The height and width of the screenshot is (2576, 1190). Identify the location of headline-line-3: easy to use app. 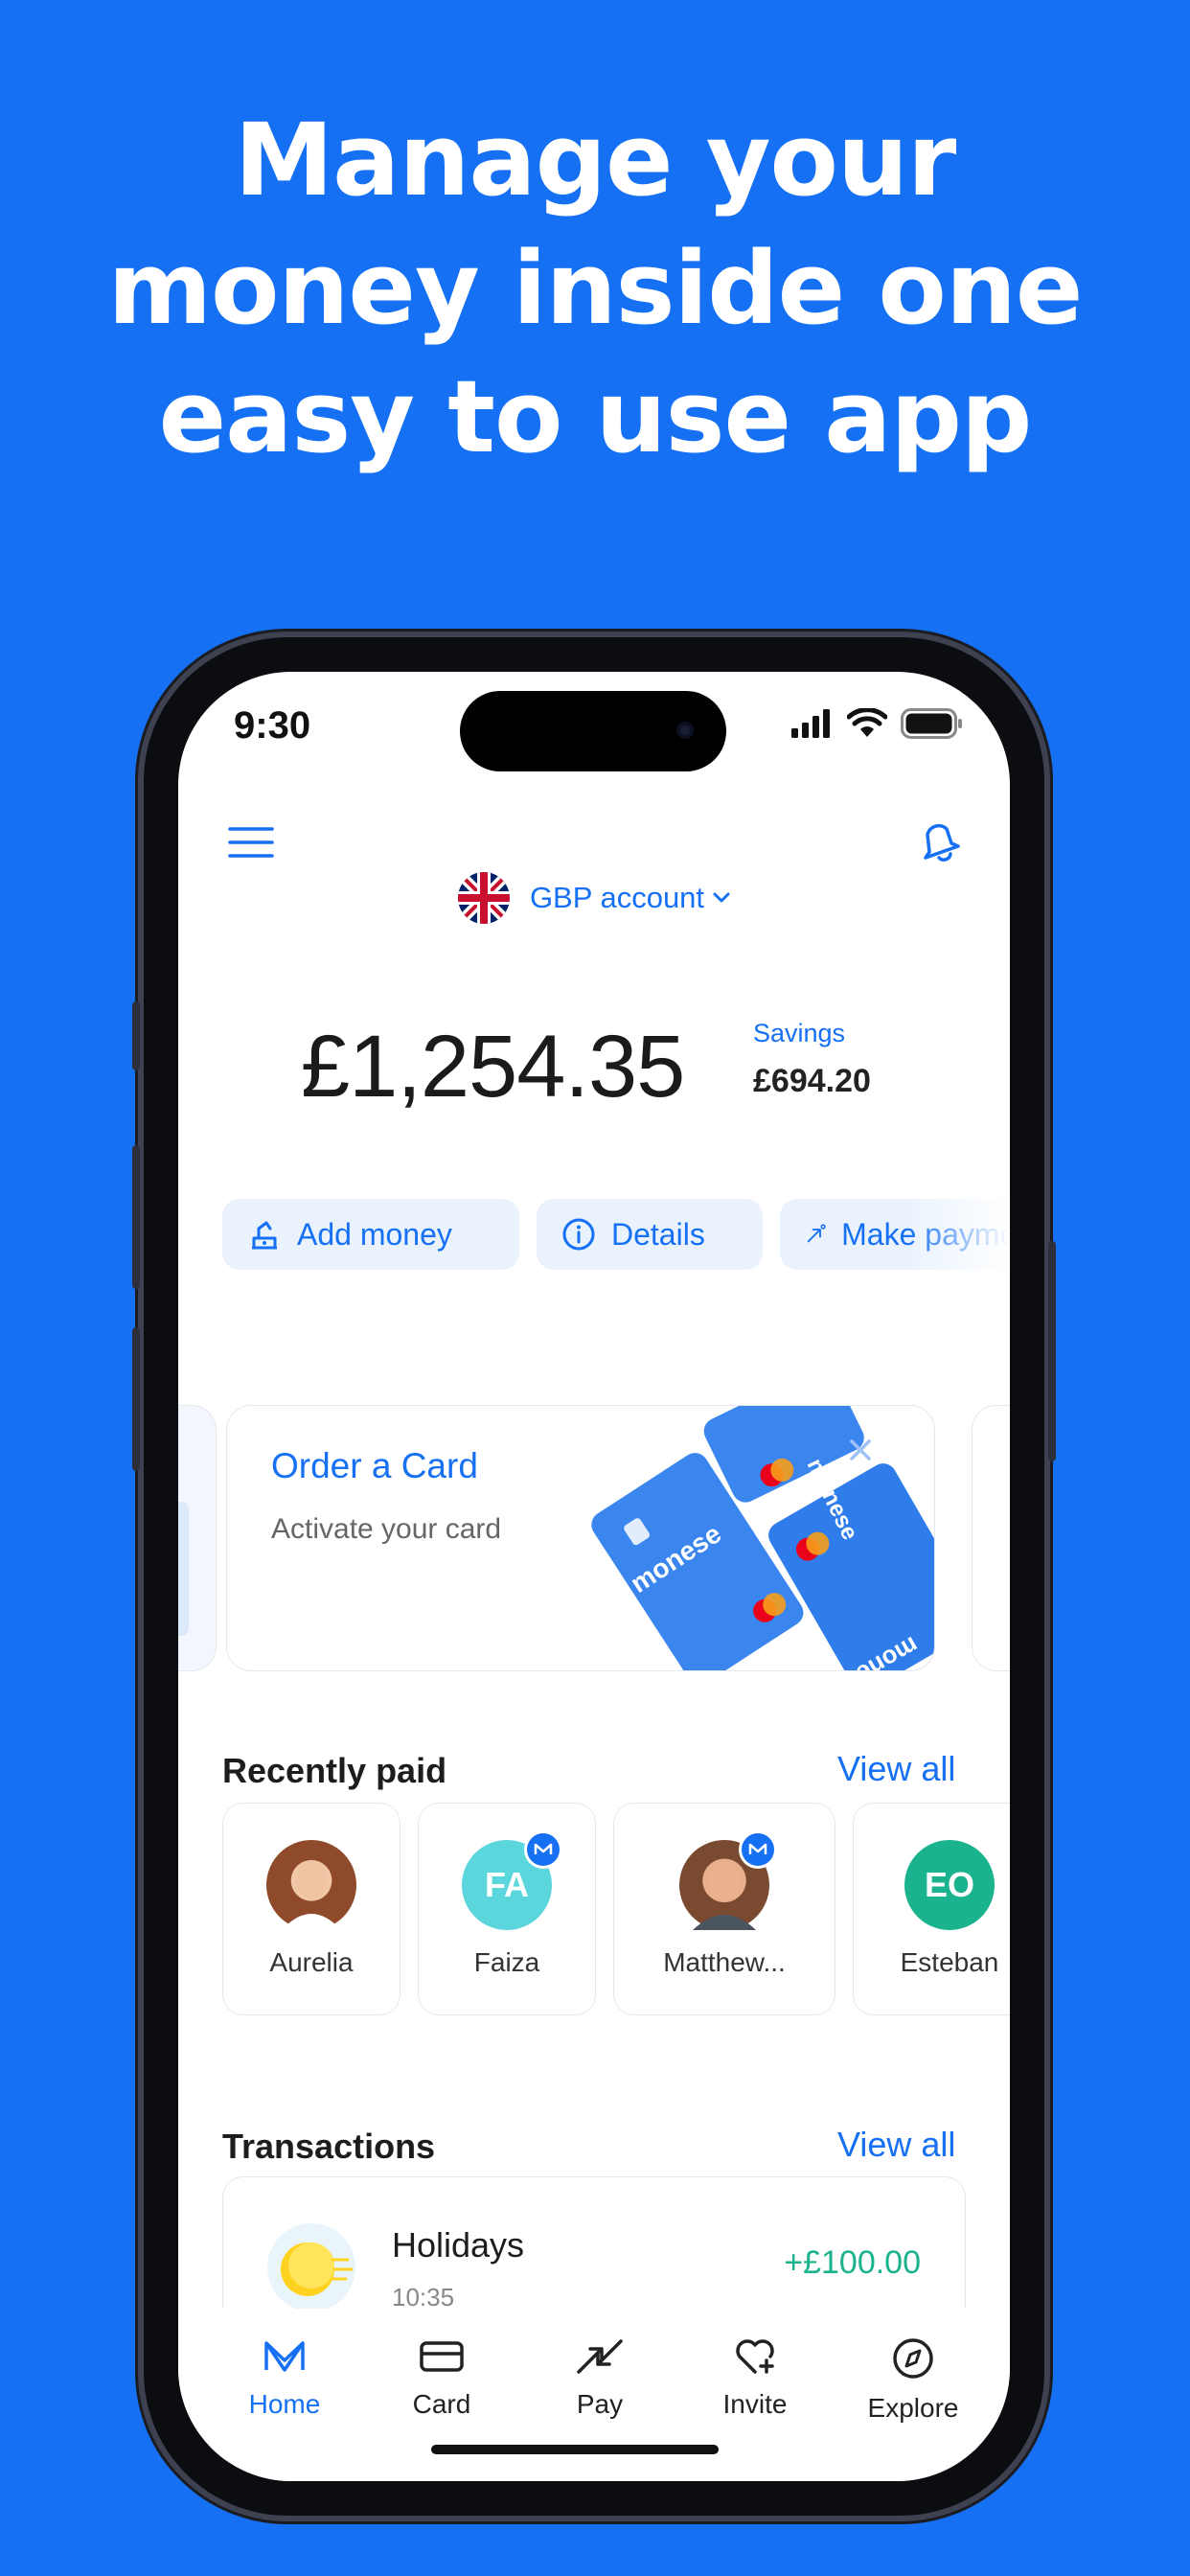
(595, 416).